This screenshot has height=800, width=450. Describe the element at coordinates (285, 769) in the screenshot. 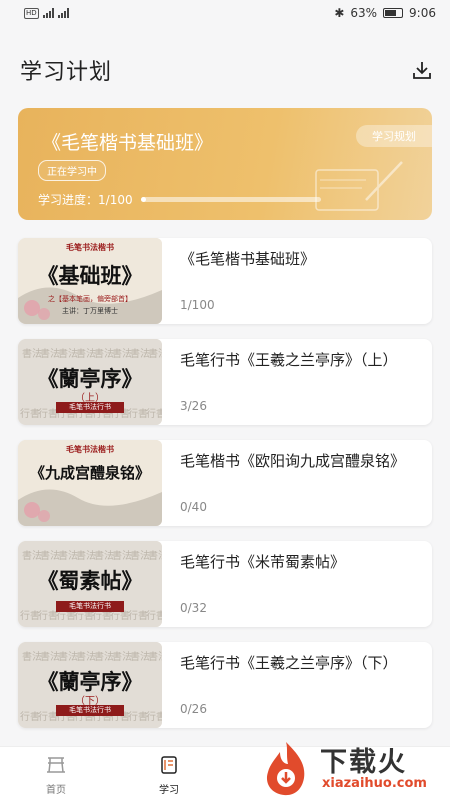

I see `flame-logo` at that location.